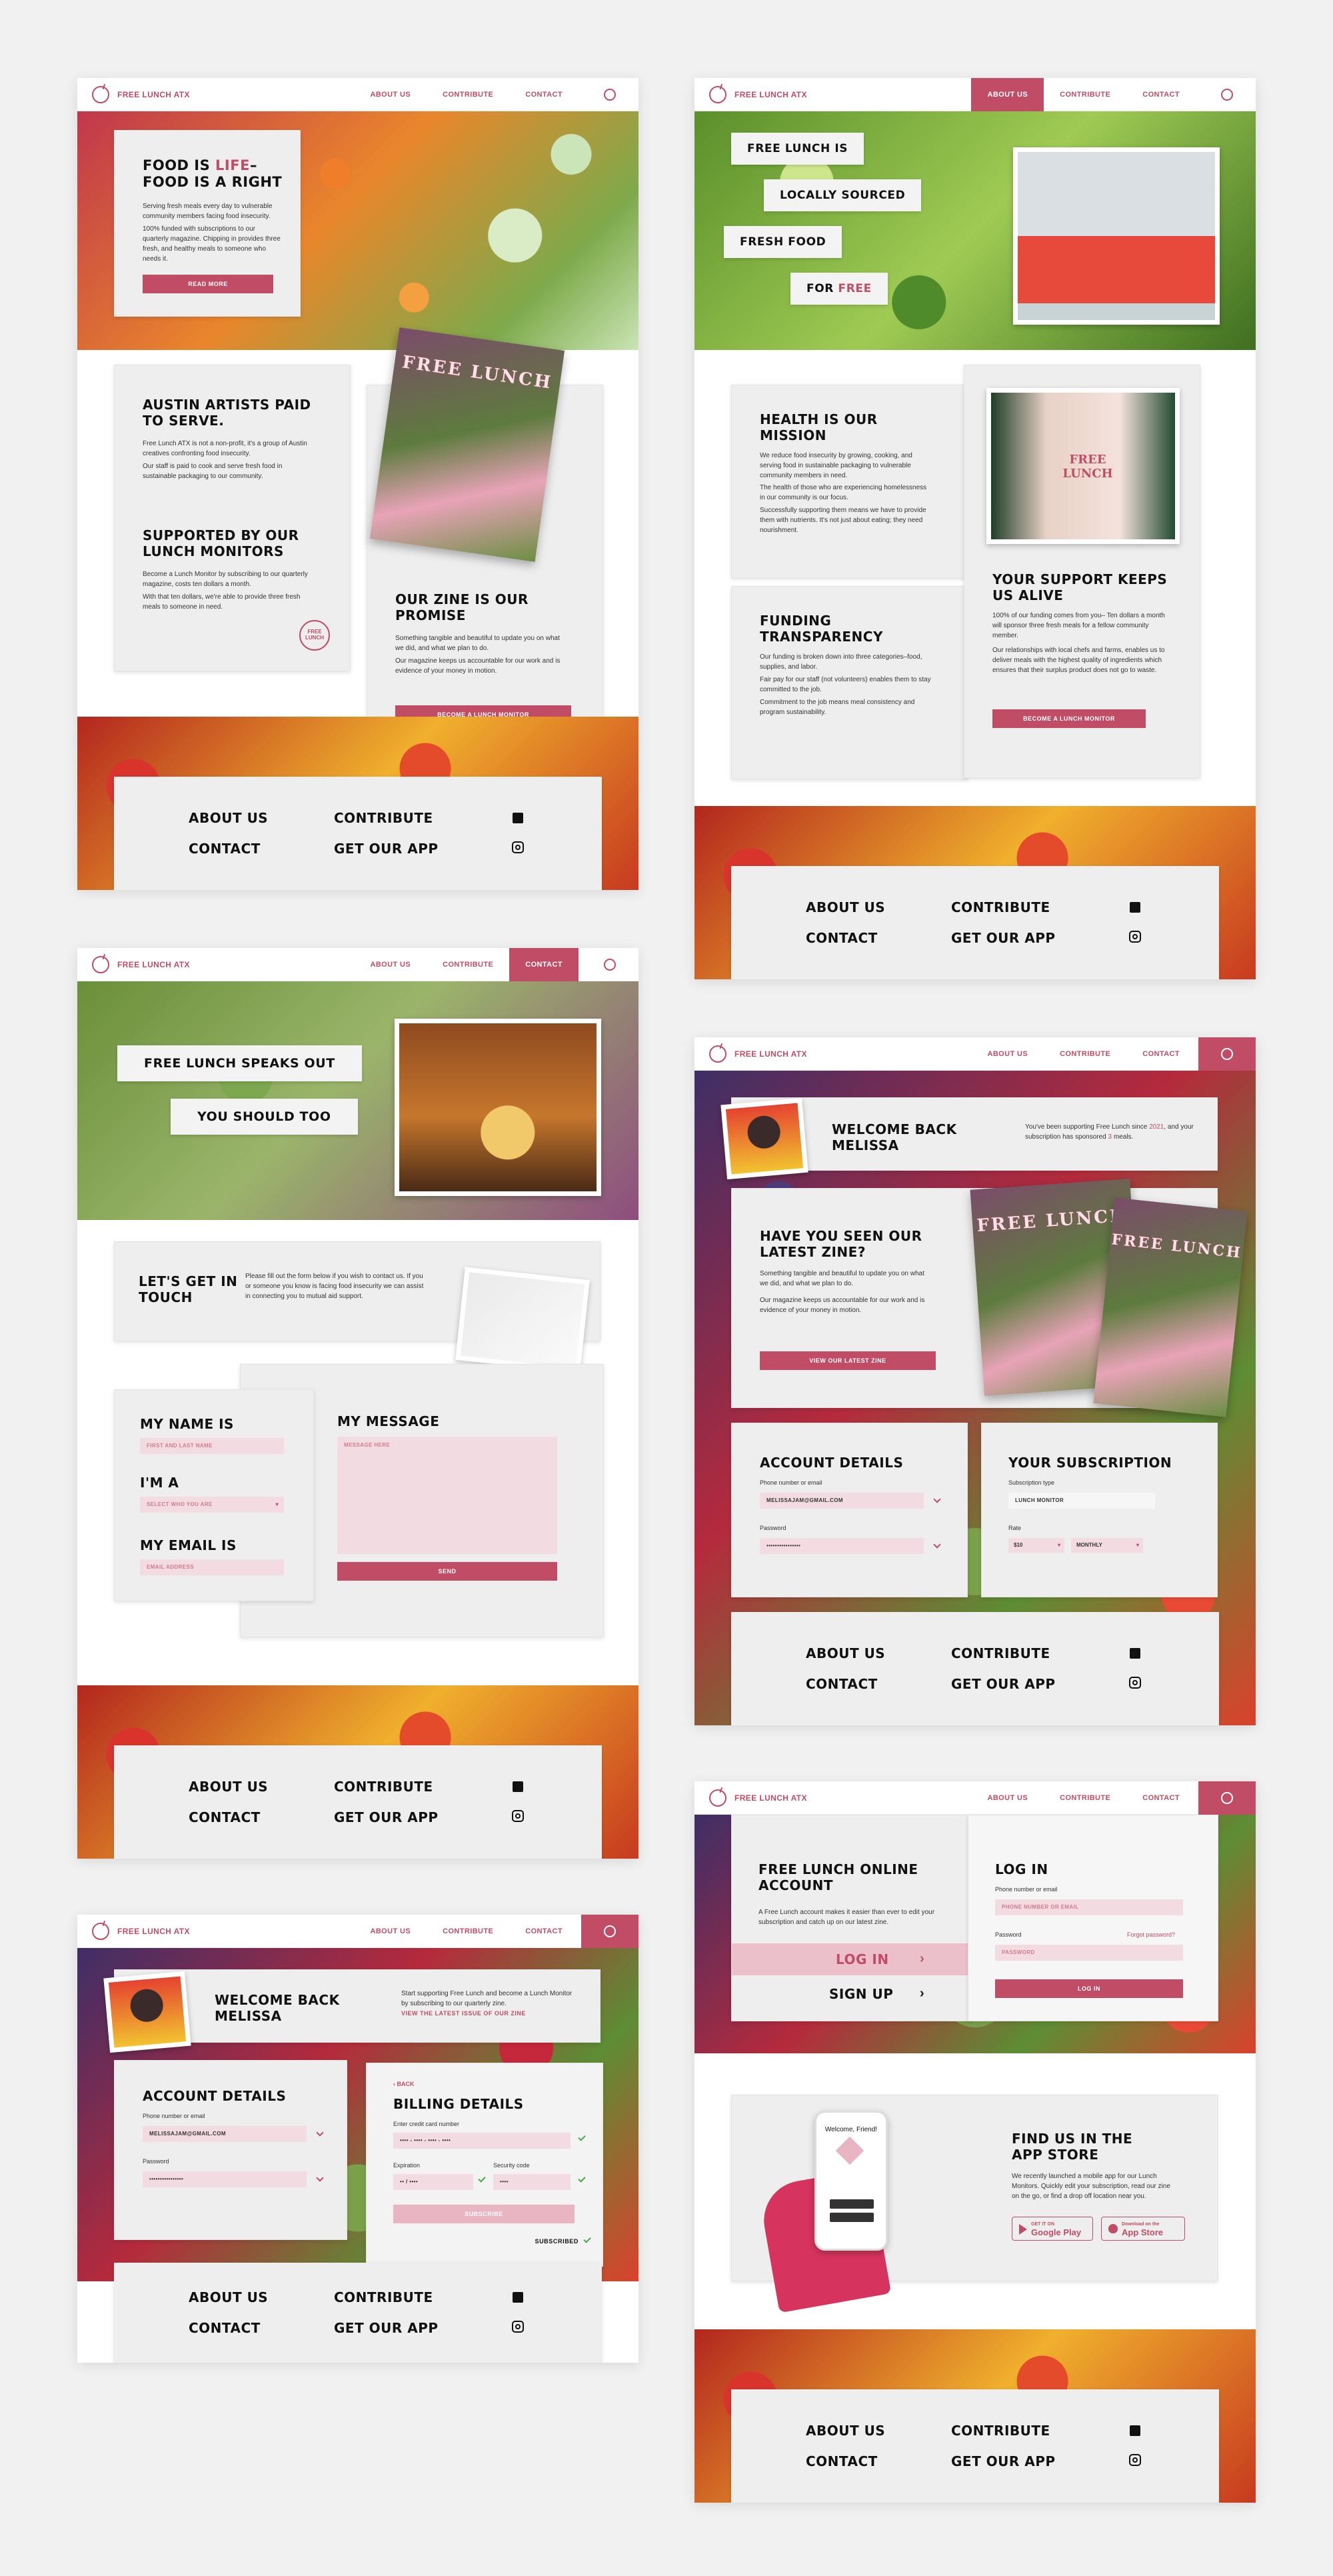 The width and height of the screenshot is (1333, 2576). I want to click on who-select: SELECT WHO YOU ARE ▾, so click(212, 1505).